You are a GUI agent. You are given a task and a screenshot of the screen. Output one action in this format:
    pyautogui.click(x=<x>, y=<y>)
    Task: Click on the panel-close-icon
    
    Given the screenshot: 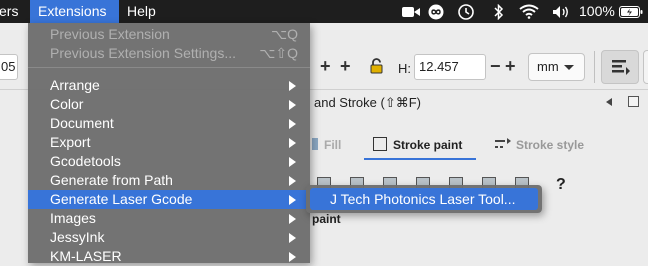 What is the action you would take?
    pyautogui.click(x=633, y=101)
    